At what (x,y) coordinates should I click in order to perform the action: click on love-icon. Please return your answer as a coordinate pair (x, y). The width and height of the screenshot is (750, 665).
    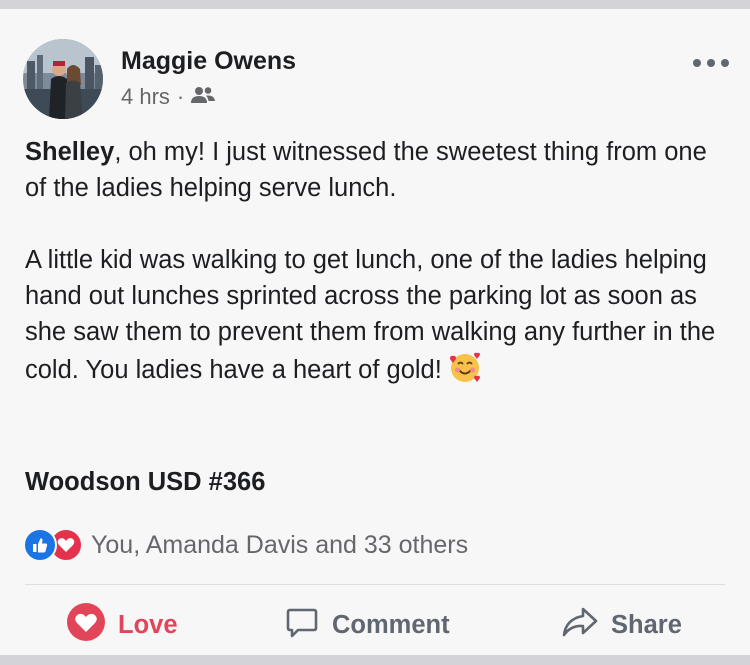
    Looking at the image, I should click on (86, 625).